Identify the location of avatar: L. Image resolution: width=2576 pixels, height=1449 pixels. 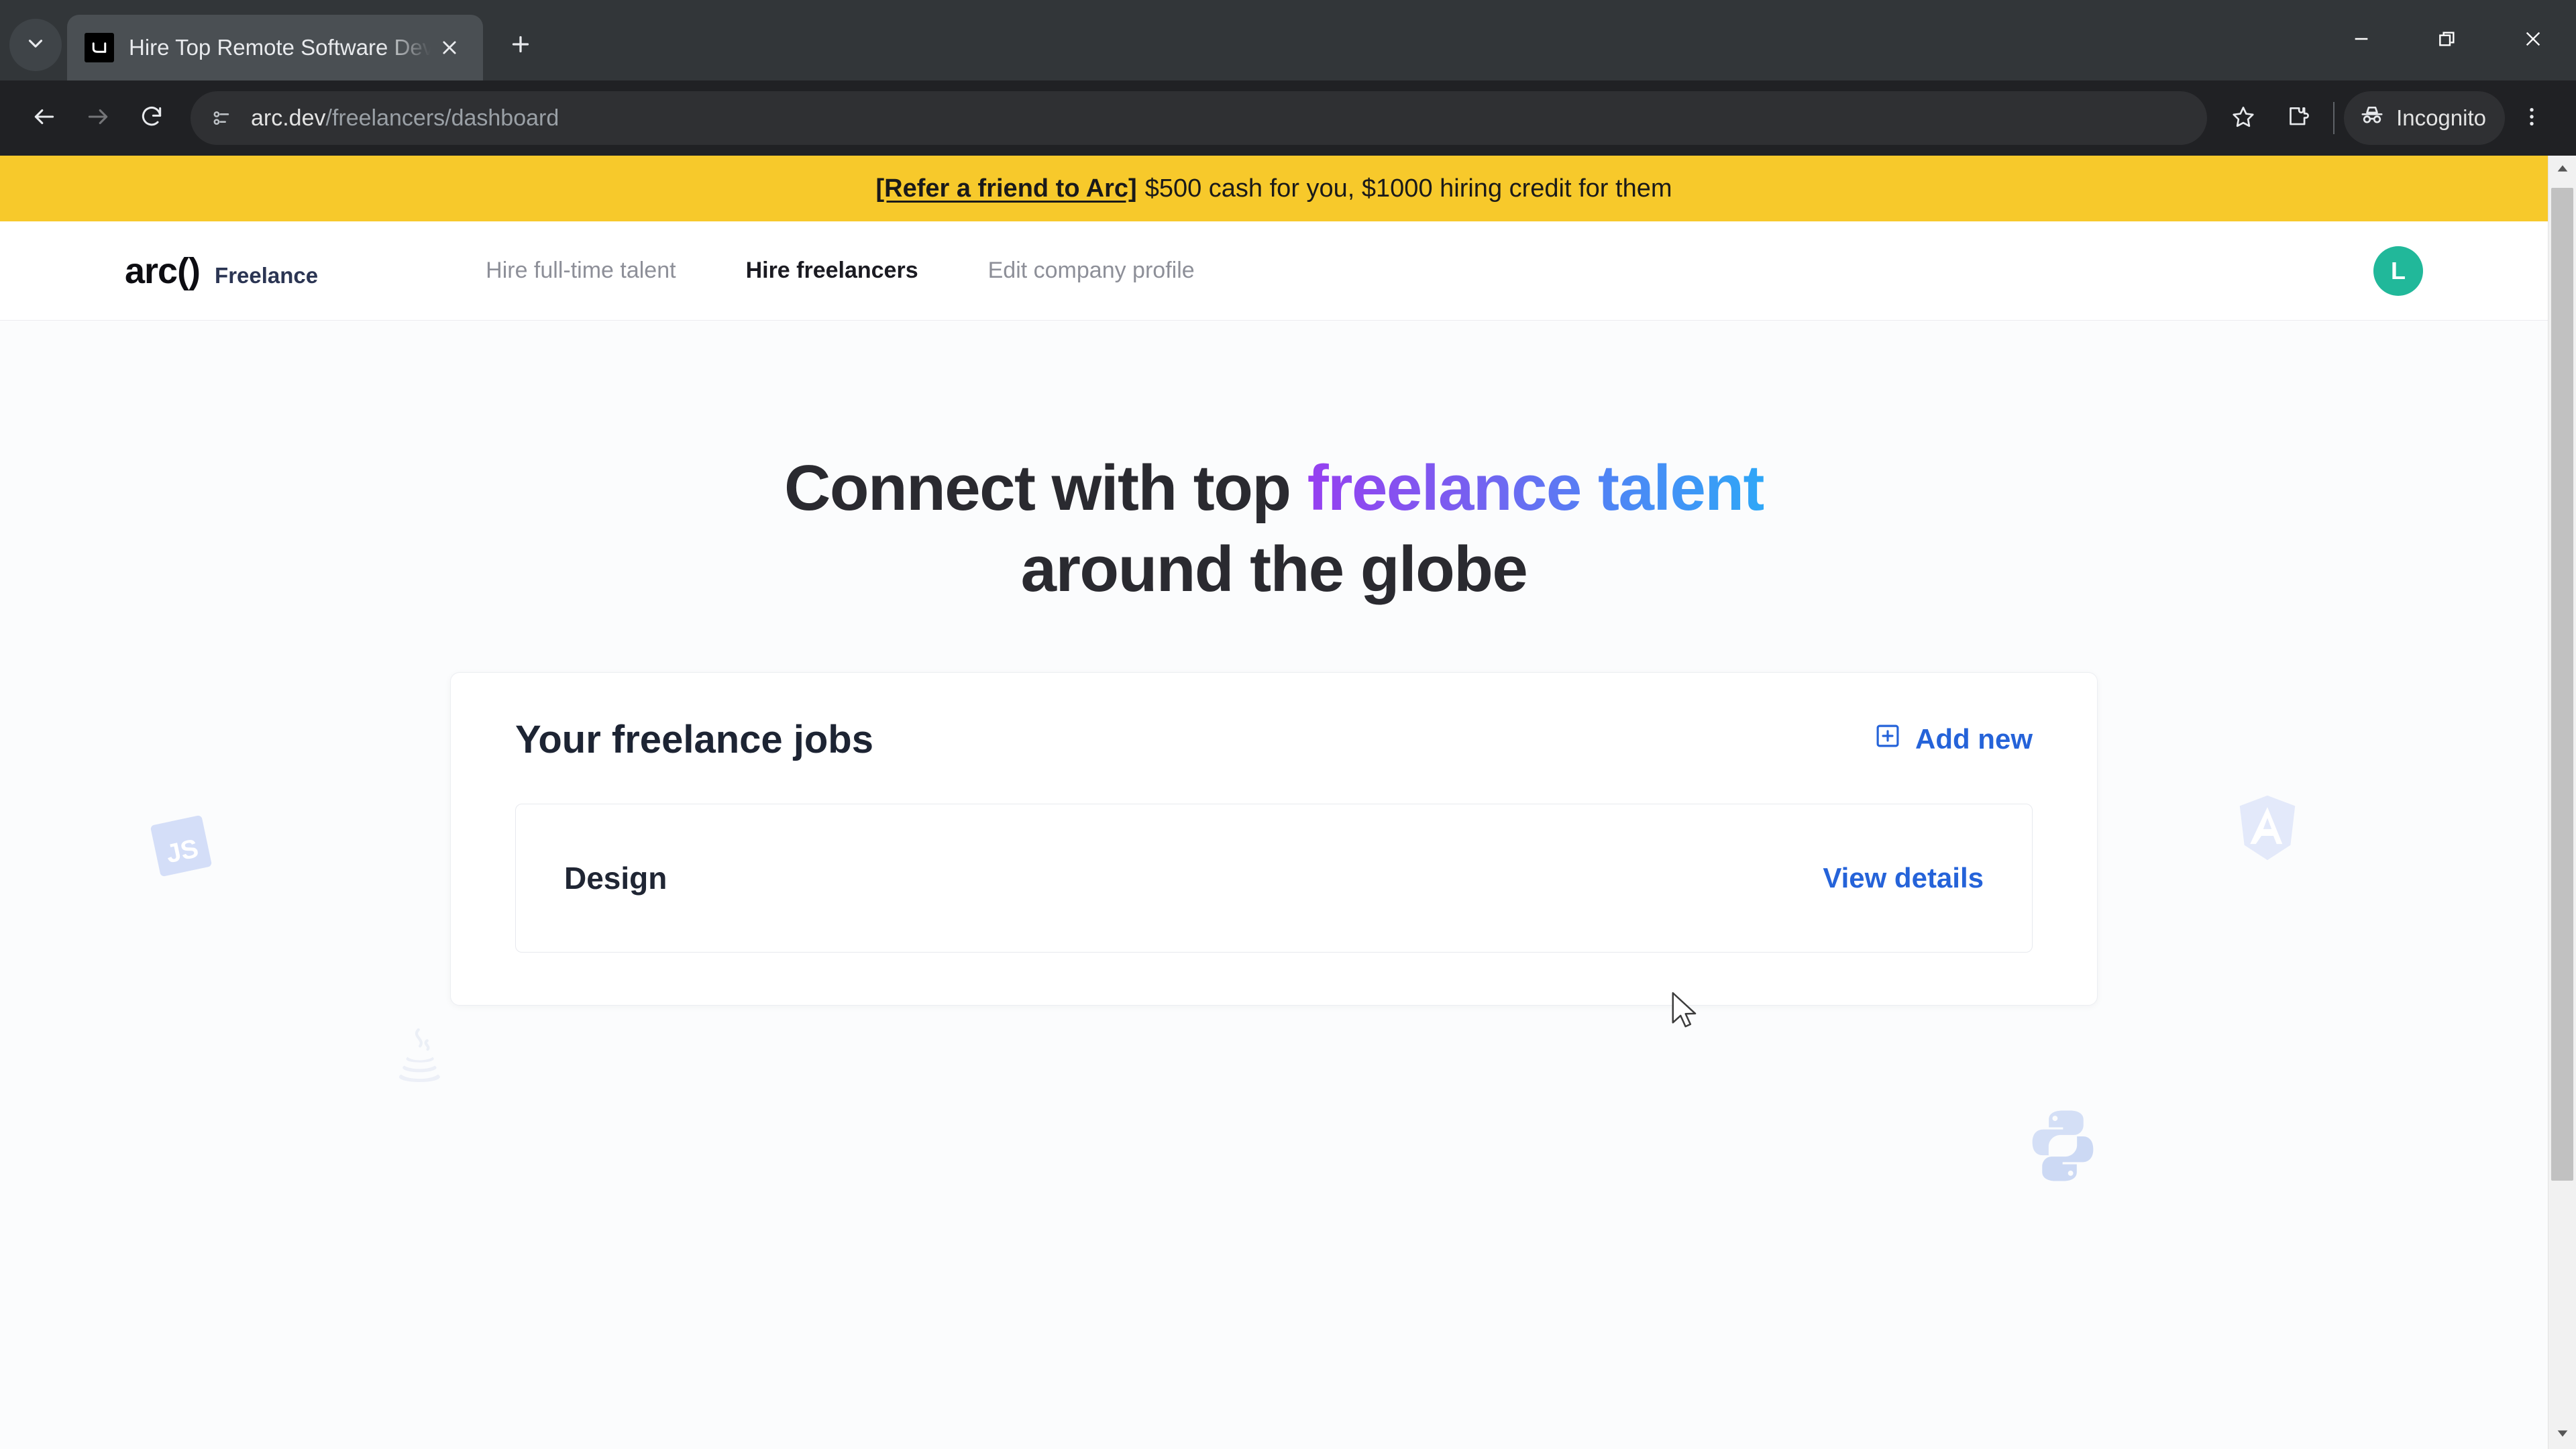
(2398, 271).